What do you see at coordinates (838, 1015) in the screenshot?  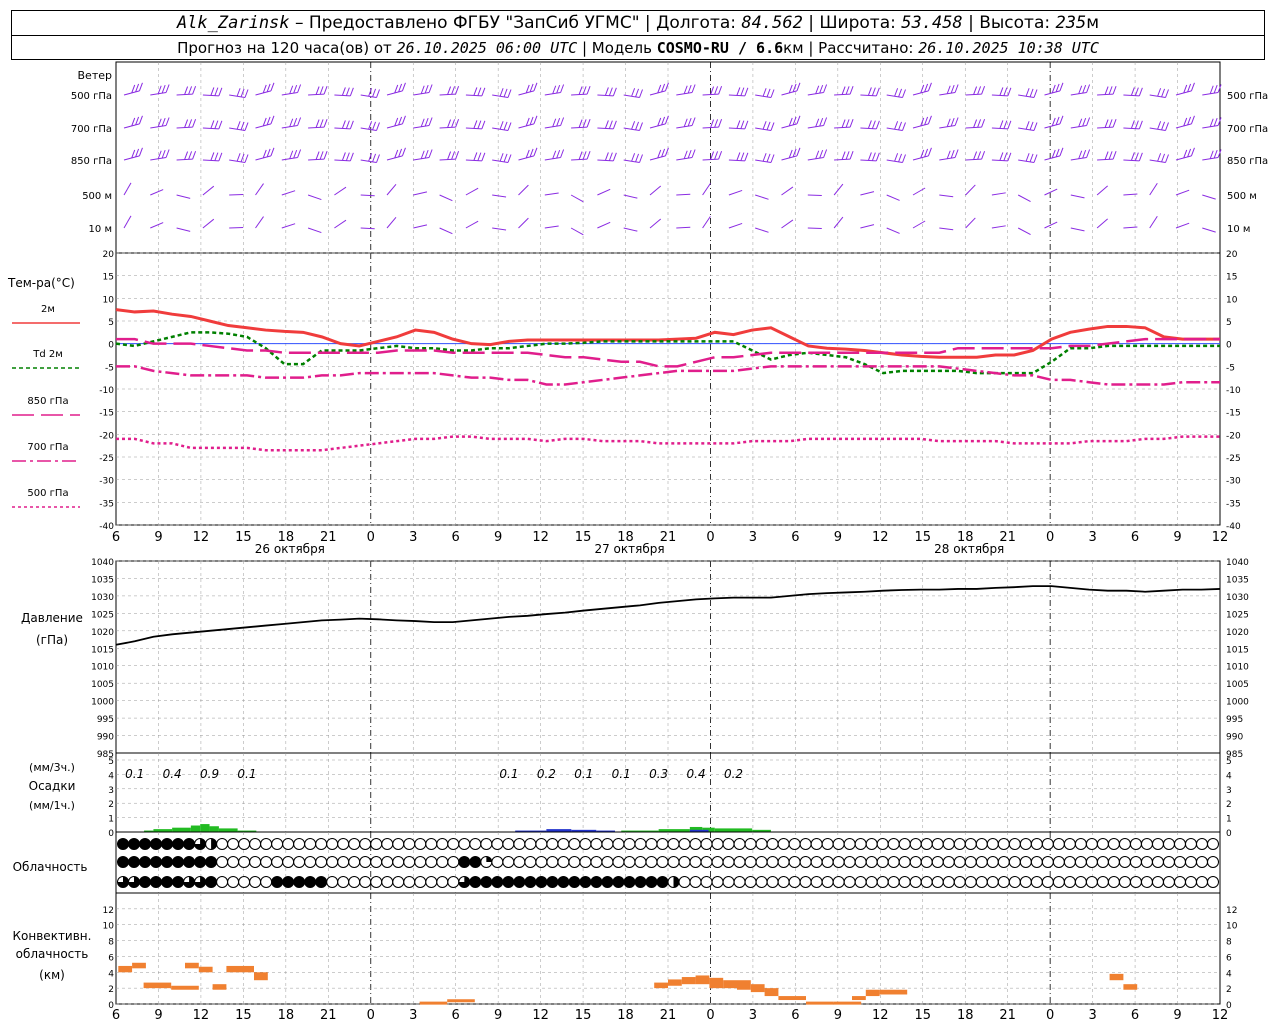 I see `time-tick-label: 9` at bounding box center [838, 1015].